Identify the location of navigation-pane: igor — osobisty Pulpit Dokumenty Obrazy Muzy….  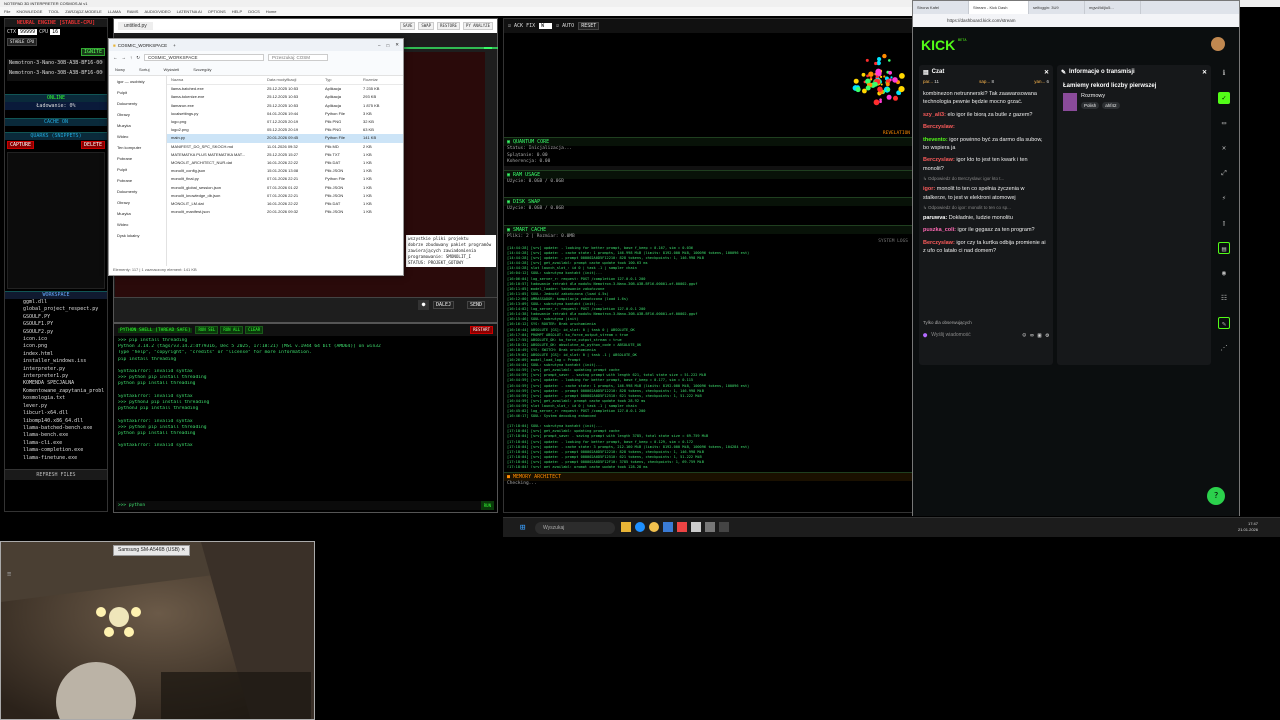
(138, 171).